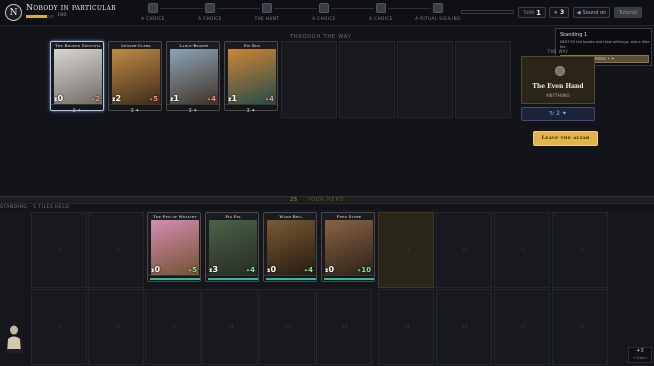 This screenshot has height=366, width=654. I want to click on creature-card: Pig Pig ⧗3 ✦4, so click(232, 247).